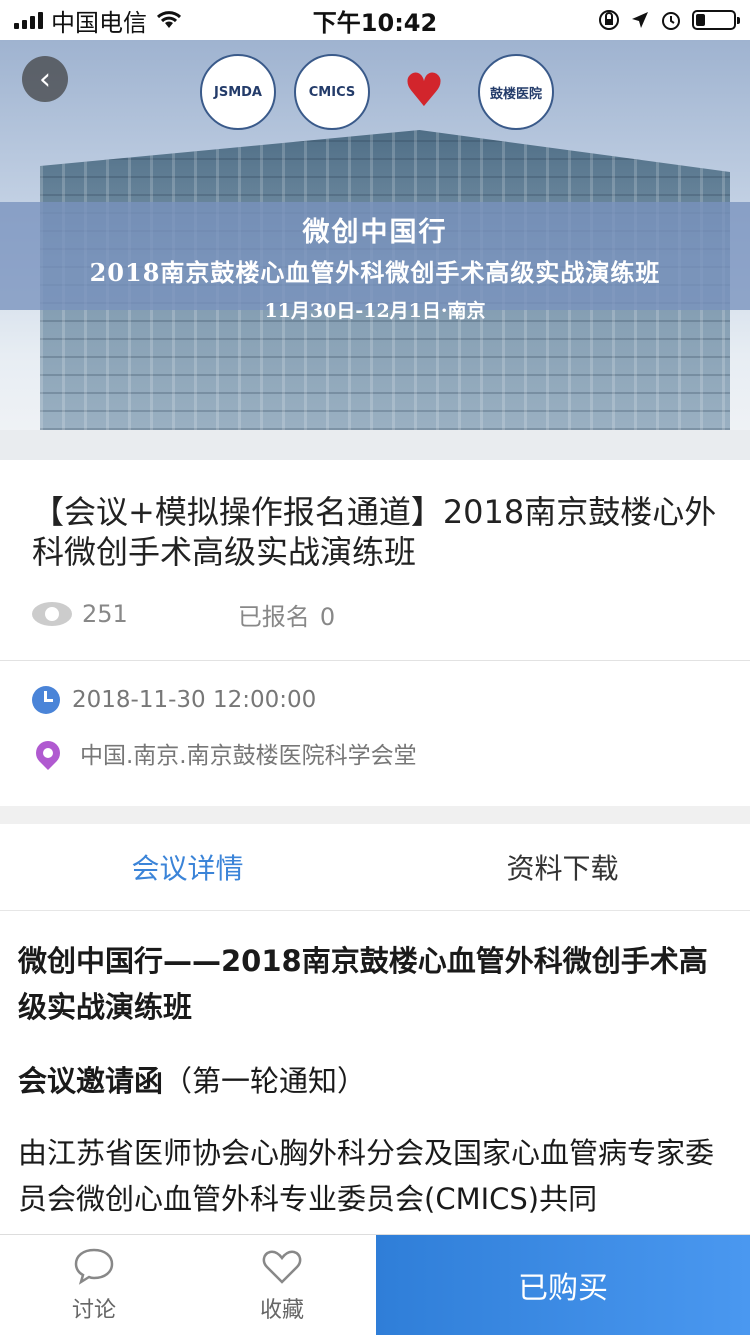 The height and width of the screenshot is (1335, 750). I want to click on eye-icon, so click(52, 614).